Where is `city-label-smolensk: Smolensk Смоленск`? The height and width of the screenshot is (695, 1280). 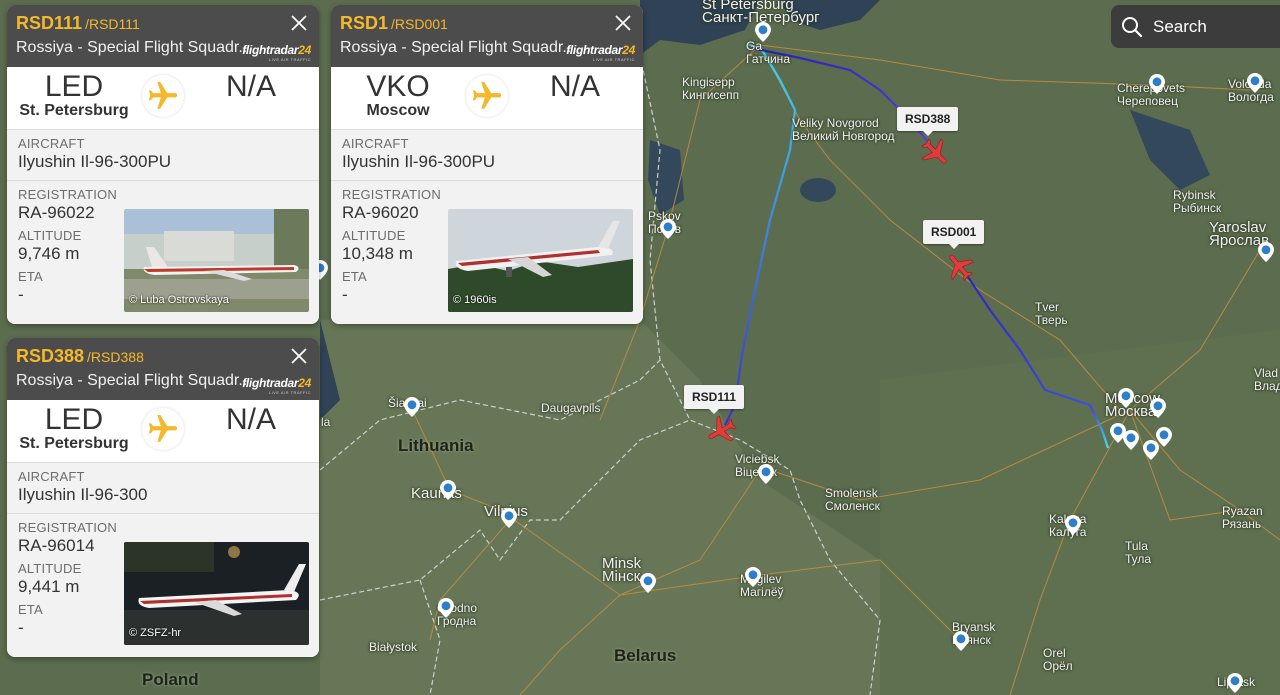
city-label-smolensk: Smolensk Смоленск is located at coordinates (852, 499).